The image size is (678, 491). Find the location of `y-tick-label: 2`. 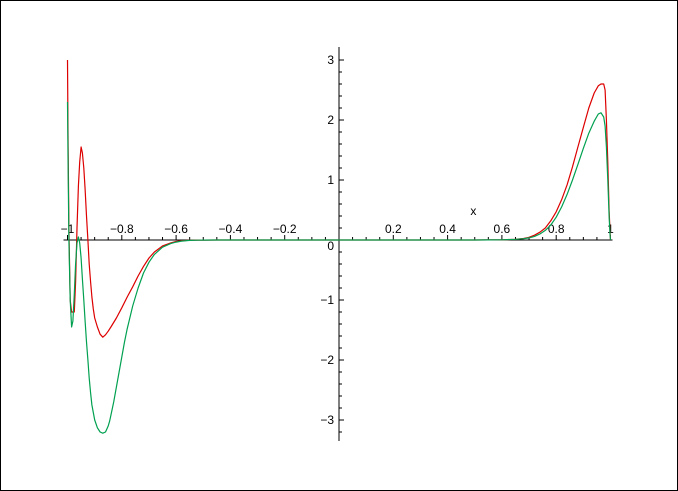

y-tick-label: 2 is located at coordinates (330, 120).